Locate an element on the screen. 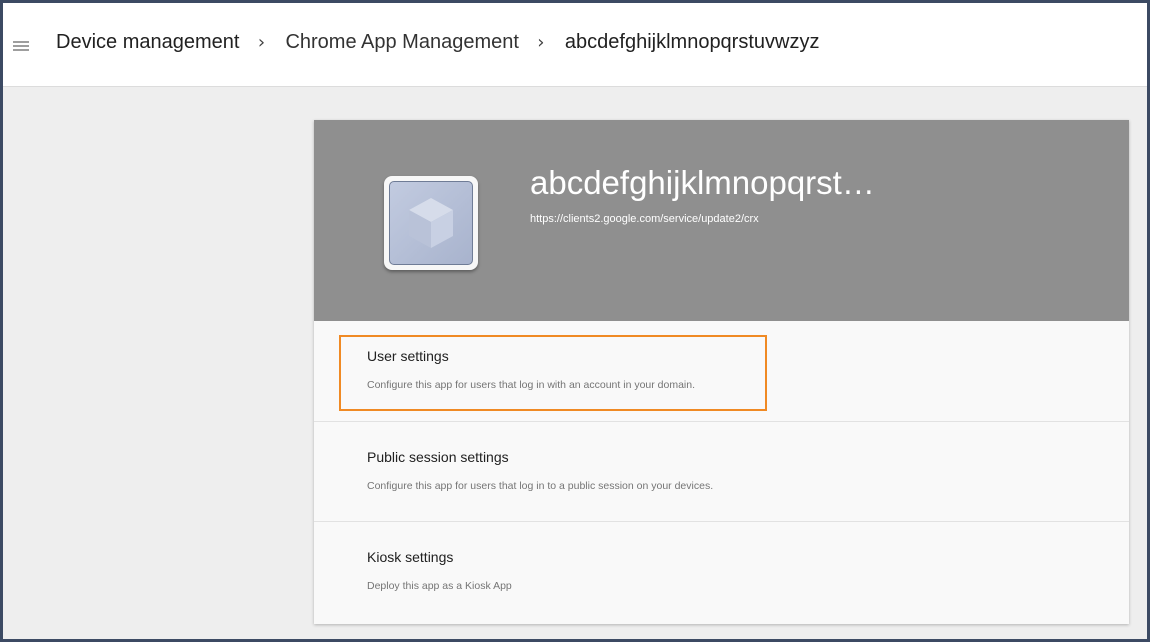  app-cube-icon is located at coordinates (431, 223).